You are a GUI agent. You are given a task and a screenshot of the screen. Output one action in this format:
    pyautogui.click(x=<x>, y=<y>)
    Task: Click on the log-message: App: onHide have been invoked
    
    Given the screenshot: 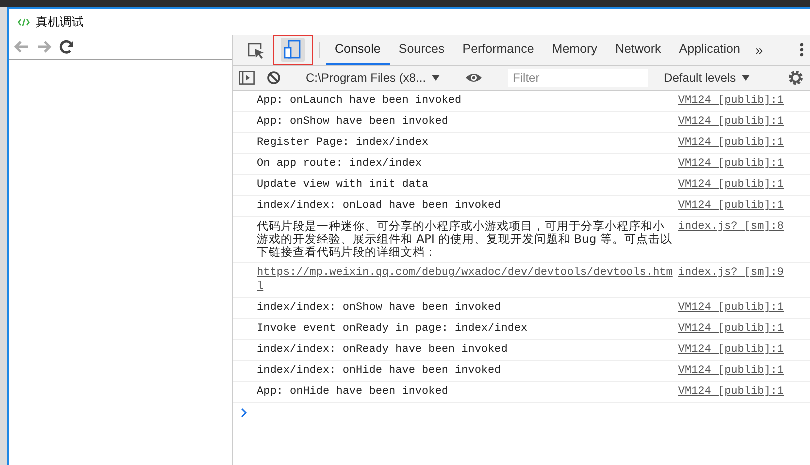 What is the action you would take?
    pyautogui.click(x=353, y=392)
    